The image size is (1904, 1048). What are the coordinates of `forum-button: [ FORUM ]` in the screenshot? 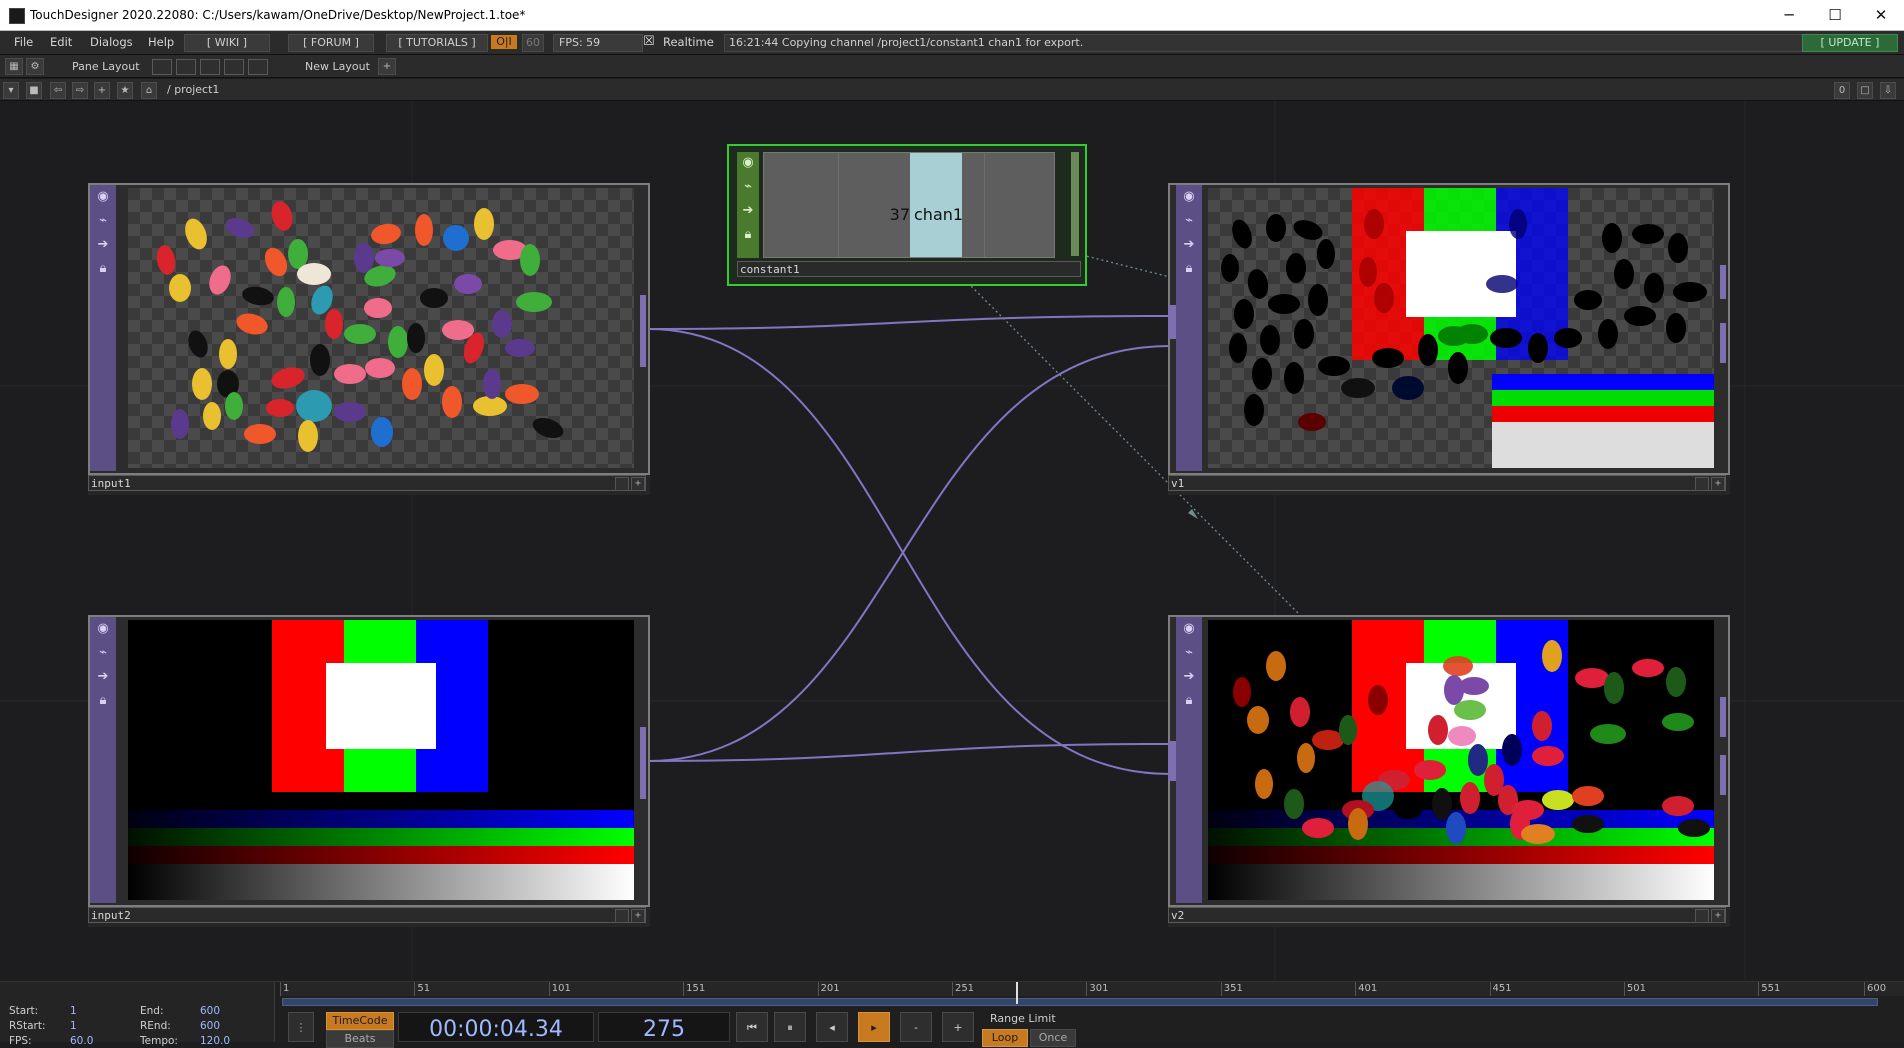 It's located at (331, 43).